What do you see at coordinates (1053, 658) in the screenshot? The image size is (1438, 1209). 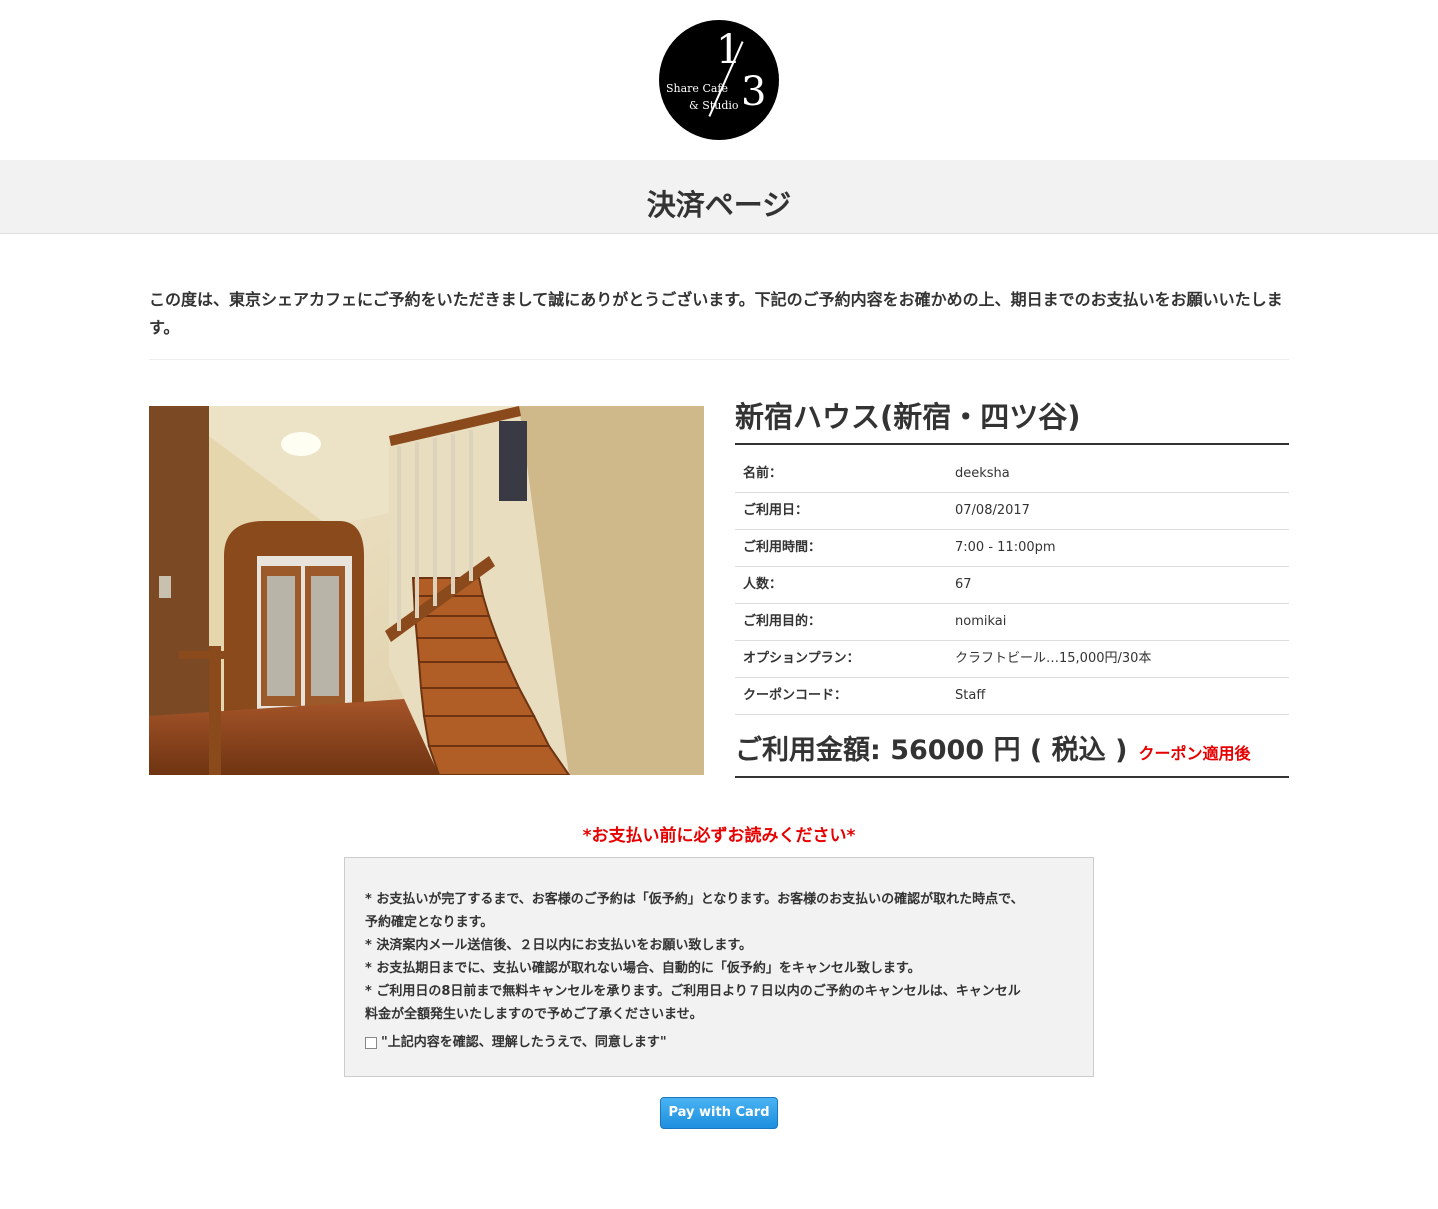 I see `row-value: クラフトビール…15,000円/30本` at bounding box center [1053, 658].